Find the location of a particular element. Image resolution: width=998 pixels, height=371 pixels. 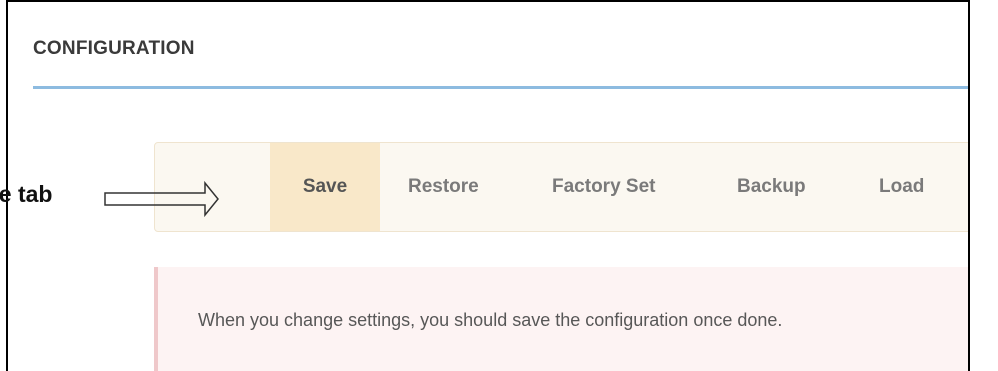

right-arrow-icon is located at coordinates (161, 199).